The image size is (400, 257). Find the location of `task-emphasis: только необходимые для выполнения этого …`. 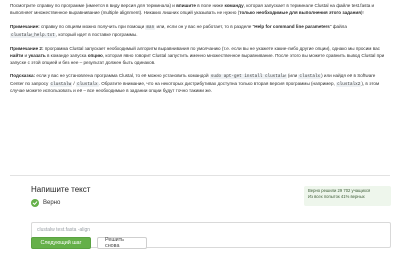

task-emphasis: только необходимые для выполнения этого … is located at coordinates (300, 12).